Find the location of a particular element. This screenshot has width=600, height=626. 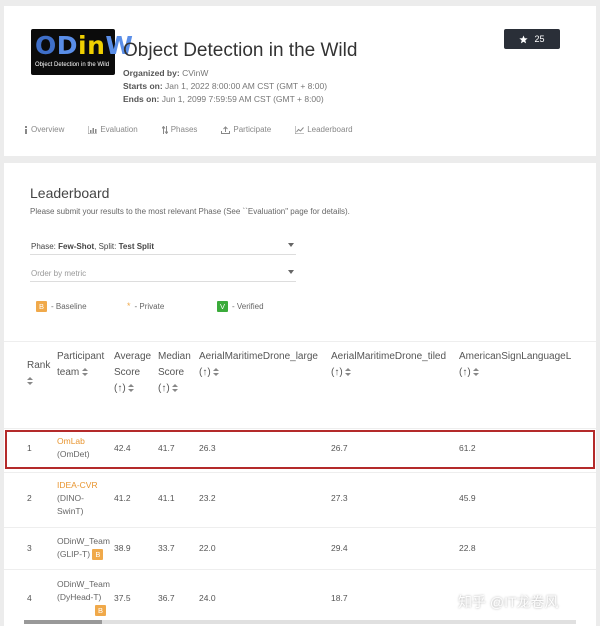

legend-private: * - Private is located at coordinates (145, 306).